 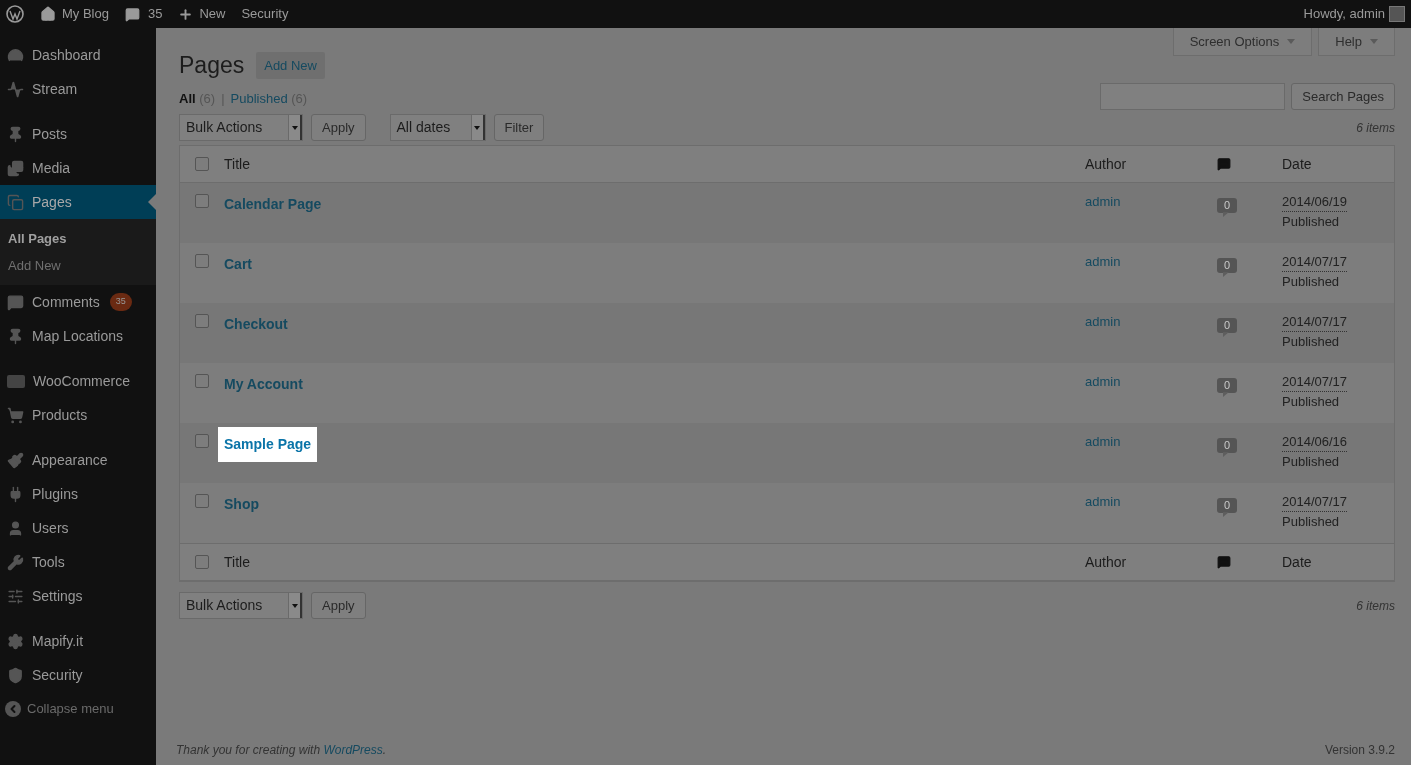 I want to click on submenu-item: Add New, so click(x=78, y=265).